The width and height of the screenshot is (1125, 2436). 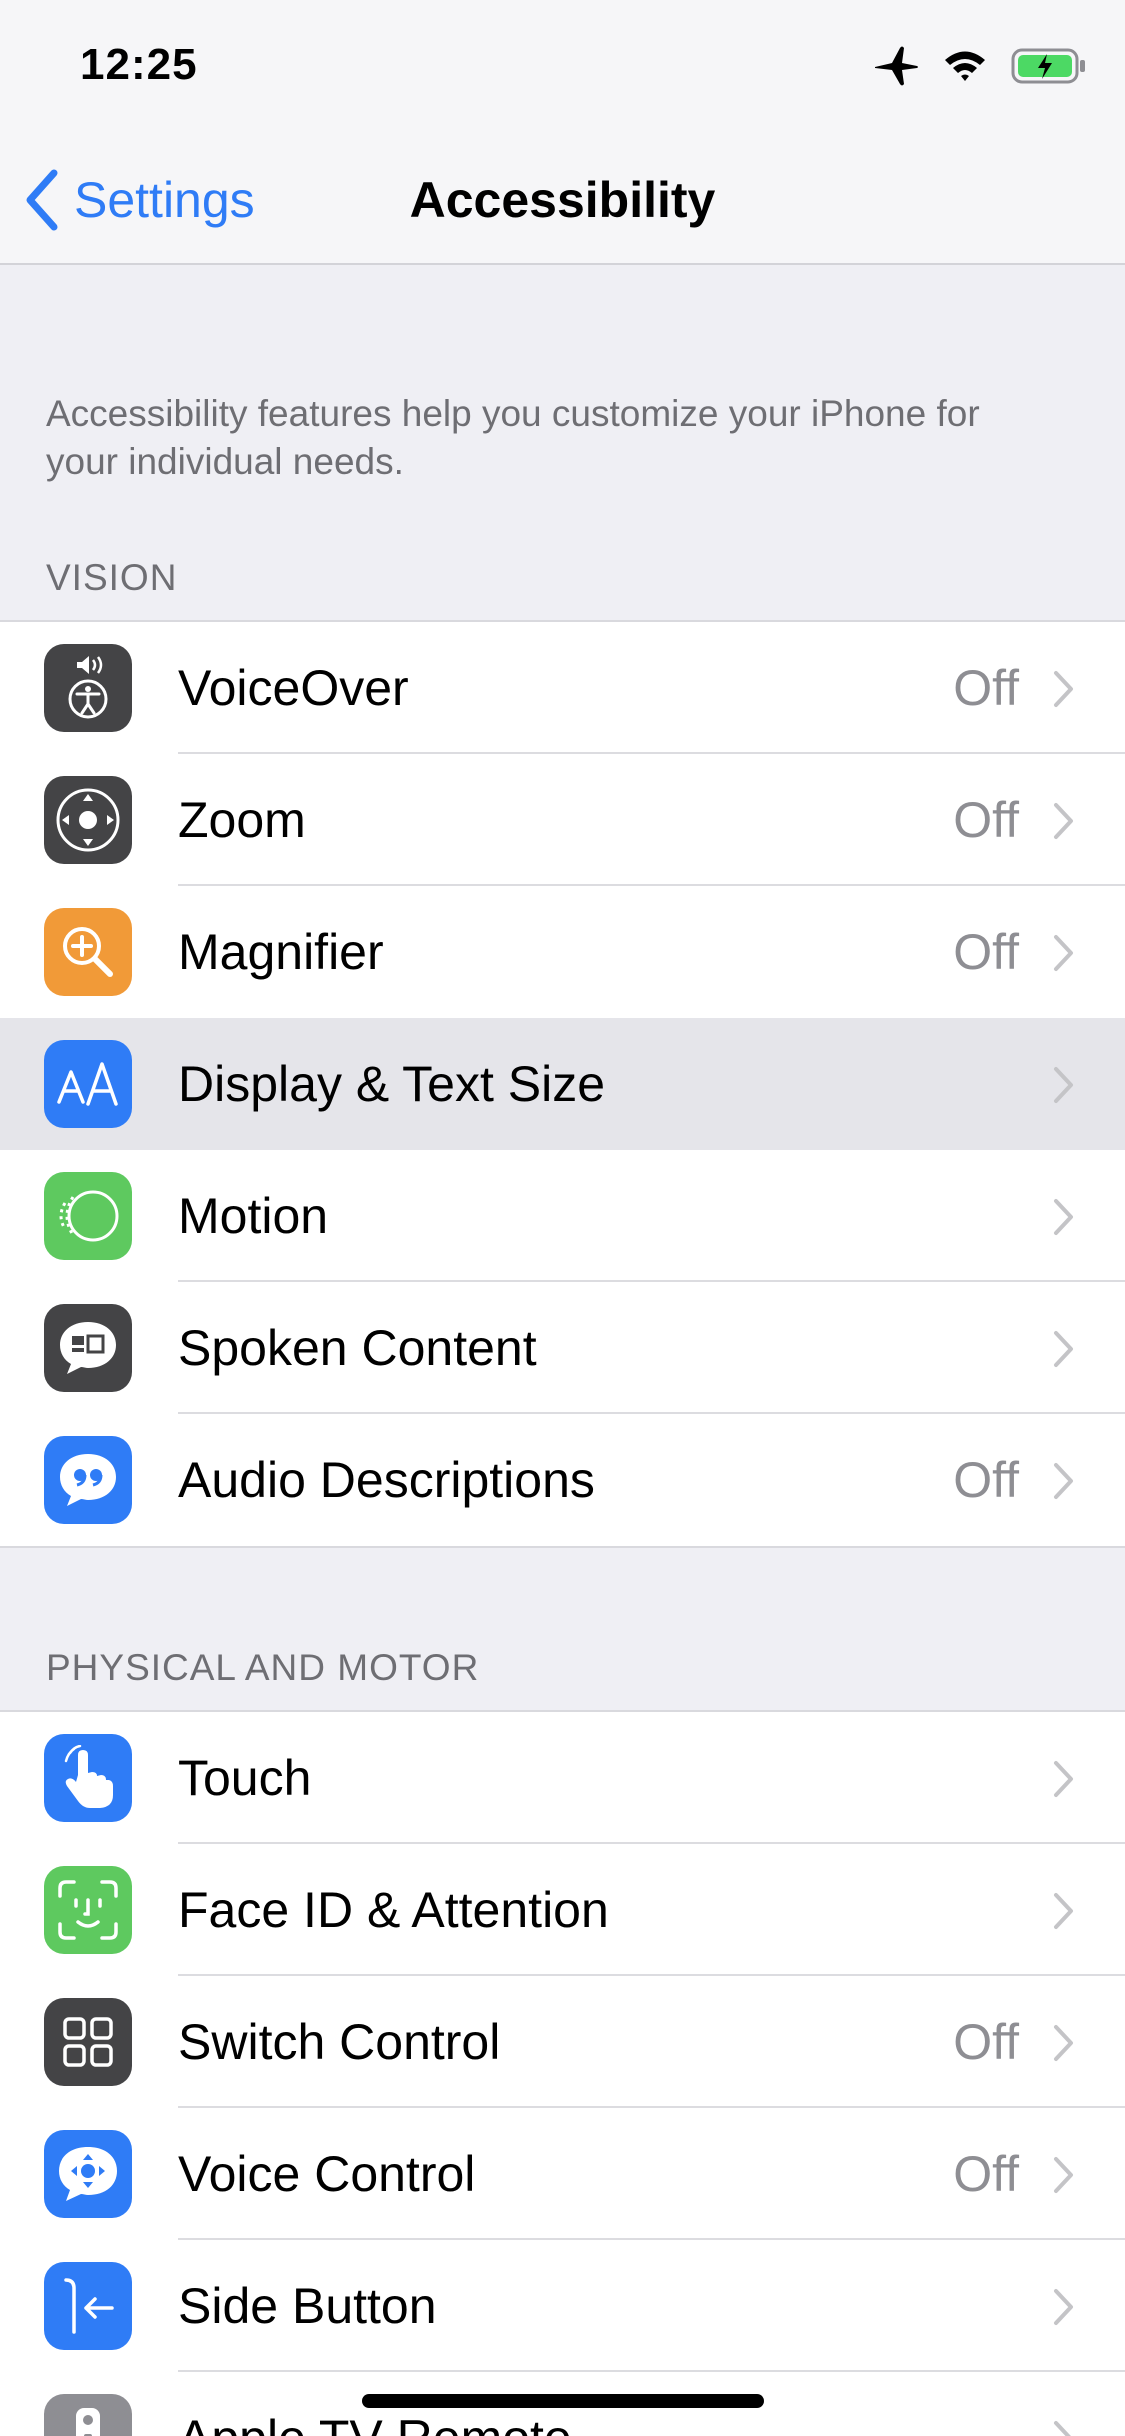 I want to click on magnifier-icon, so click(x=88, y=952).